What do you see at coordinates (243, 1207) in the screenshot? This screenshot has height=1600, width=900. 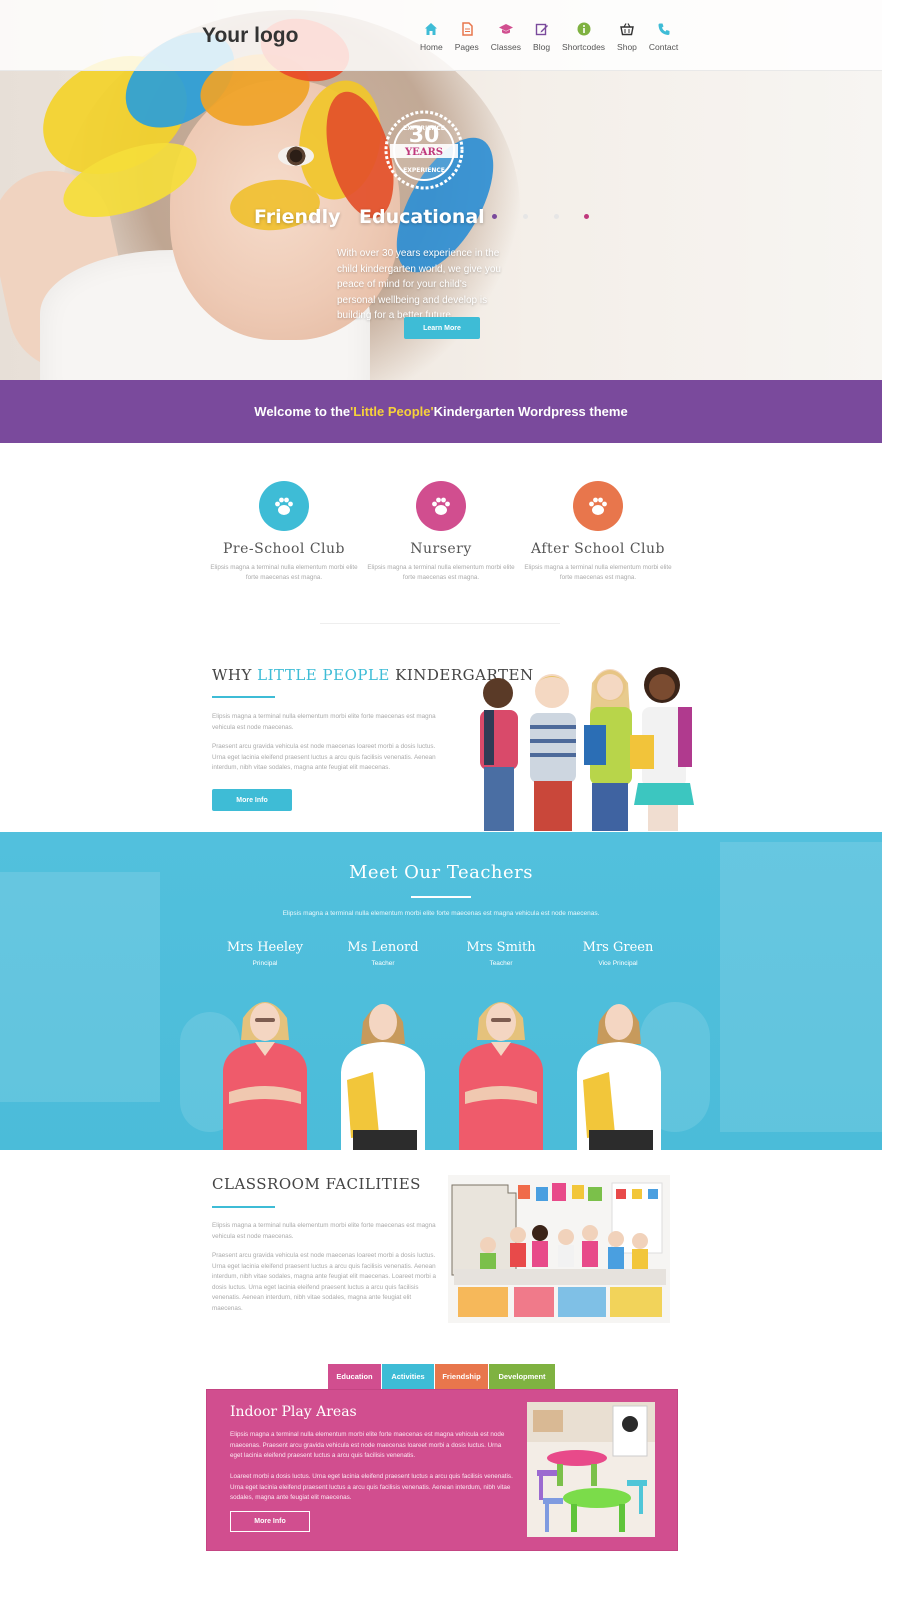 I see `classroom-underline` at bounding box center [243, 1207].